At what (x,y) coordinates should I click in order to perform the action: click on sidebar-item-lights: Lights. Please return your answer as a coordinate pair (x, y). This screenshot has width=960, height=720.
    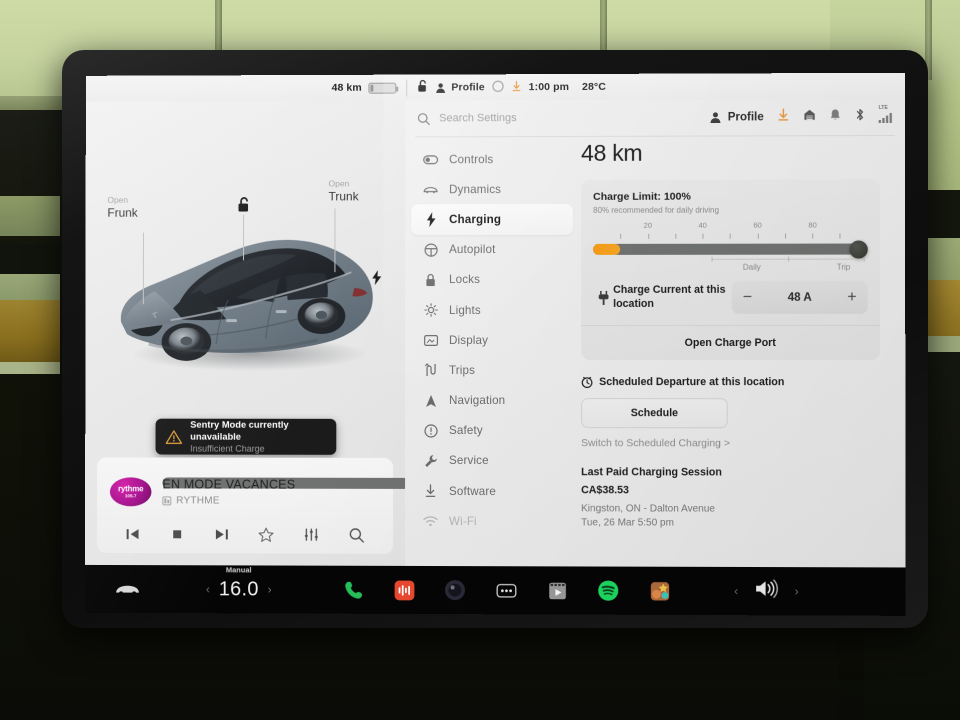
    Looking at the image, I should click on (492, 310).